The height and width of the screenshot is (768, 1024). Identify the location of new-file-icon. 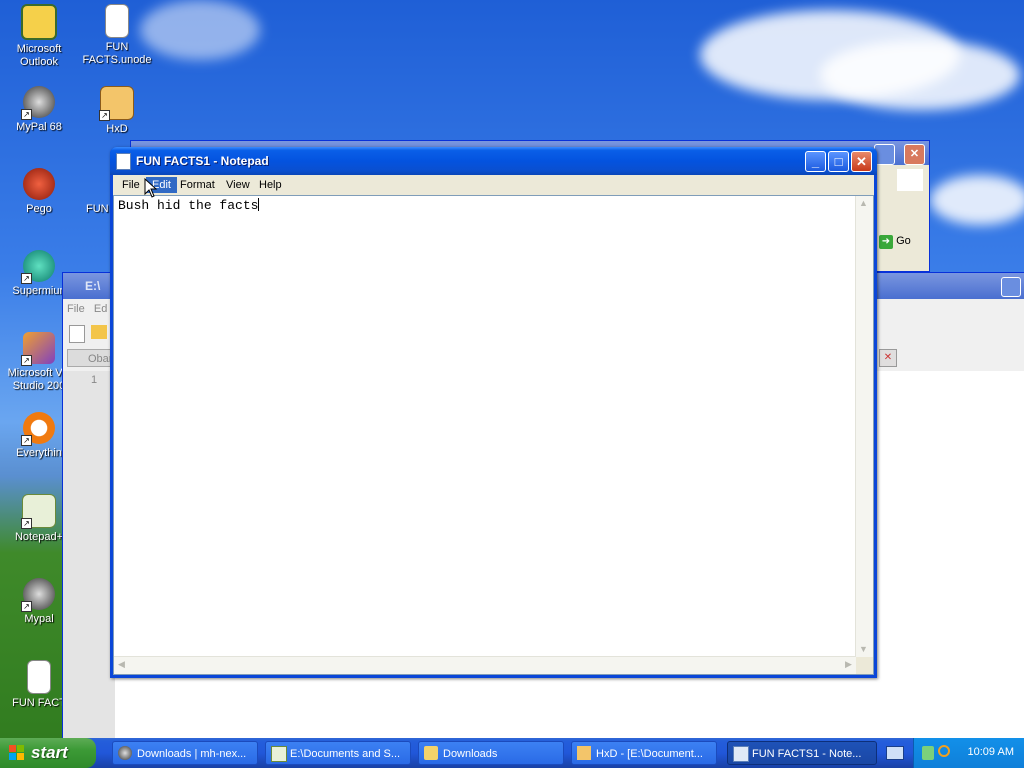
(77, 334).